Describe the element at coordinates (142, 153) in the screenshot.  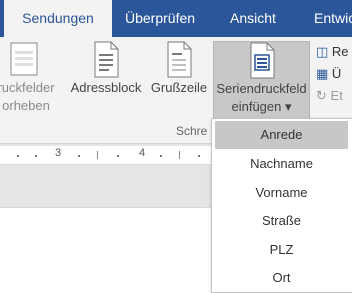
I see `ruler-number-4: 4` at that location.